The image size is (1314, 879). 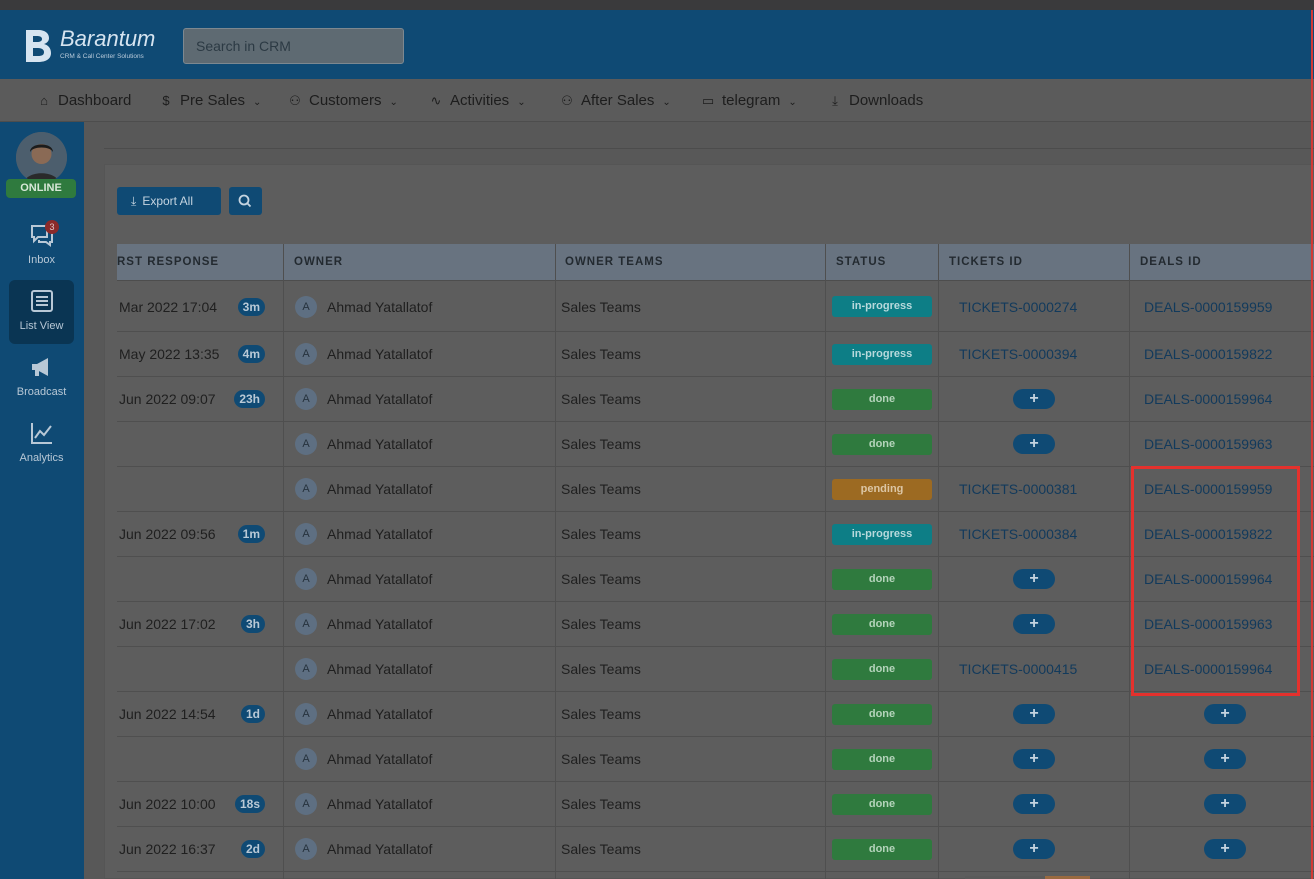 I want to click on ticket-link: TICKETS-0000415, so click(x=1018, y=669).